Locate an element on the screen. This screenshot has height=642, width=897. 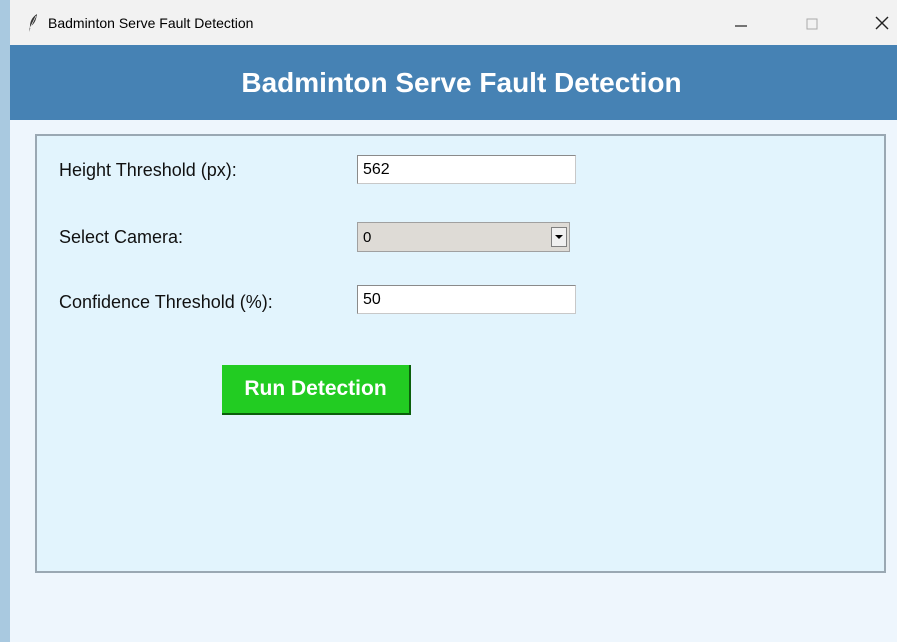
header-banner: Badminton Serve Fault Detection is located at coordinates (453, 82).